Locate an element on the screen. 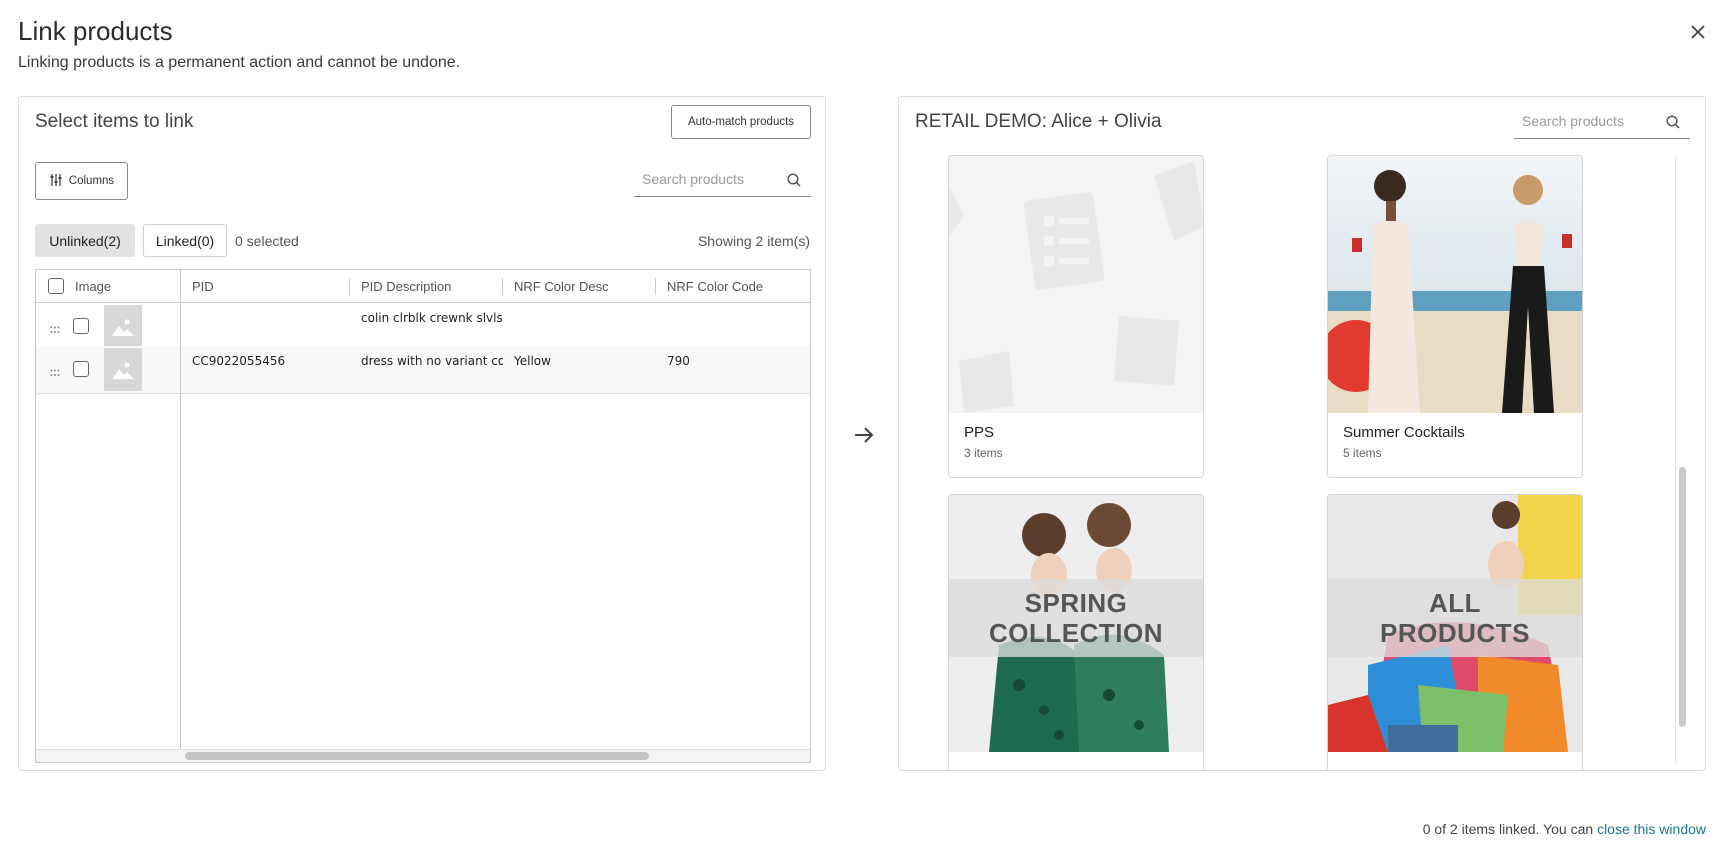 This screenshot has width=1723, height=855. collection-banner: ALL PRODUCTS is located at coordinates (1455, 618).